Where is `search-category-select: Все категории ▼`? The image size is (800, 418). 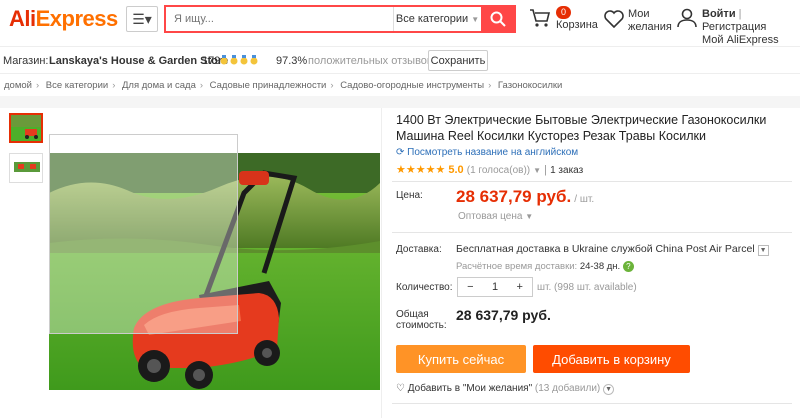 search-category-select: Все категории ▼ is located at coordinates (437, 19).